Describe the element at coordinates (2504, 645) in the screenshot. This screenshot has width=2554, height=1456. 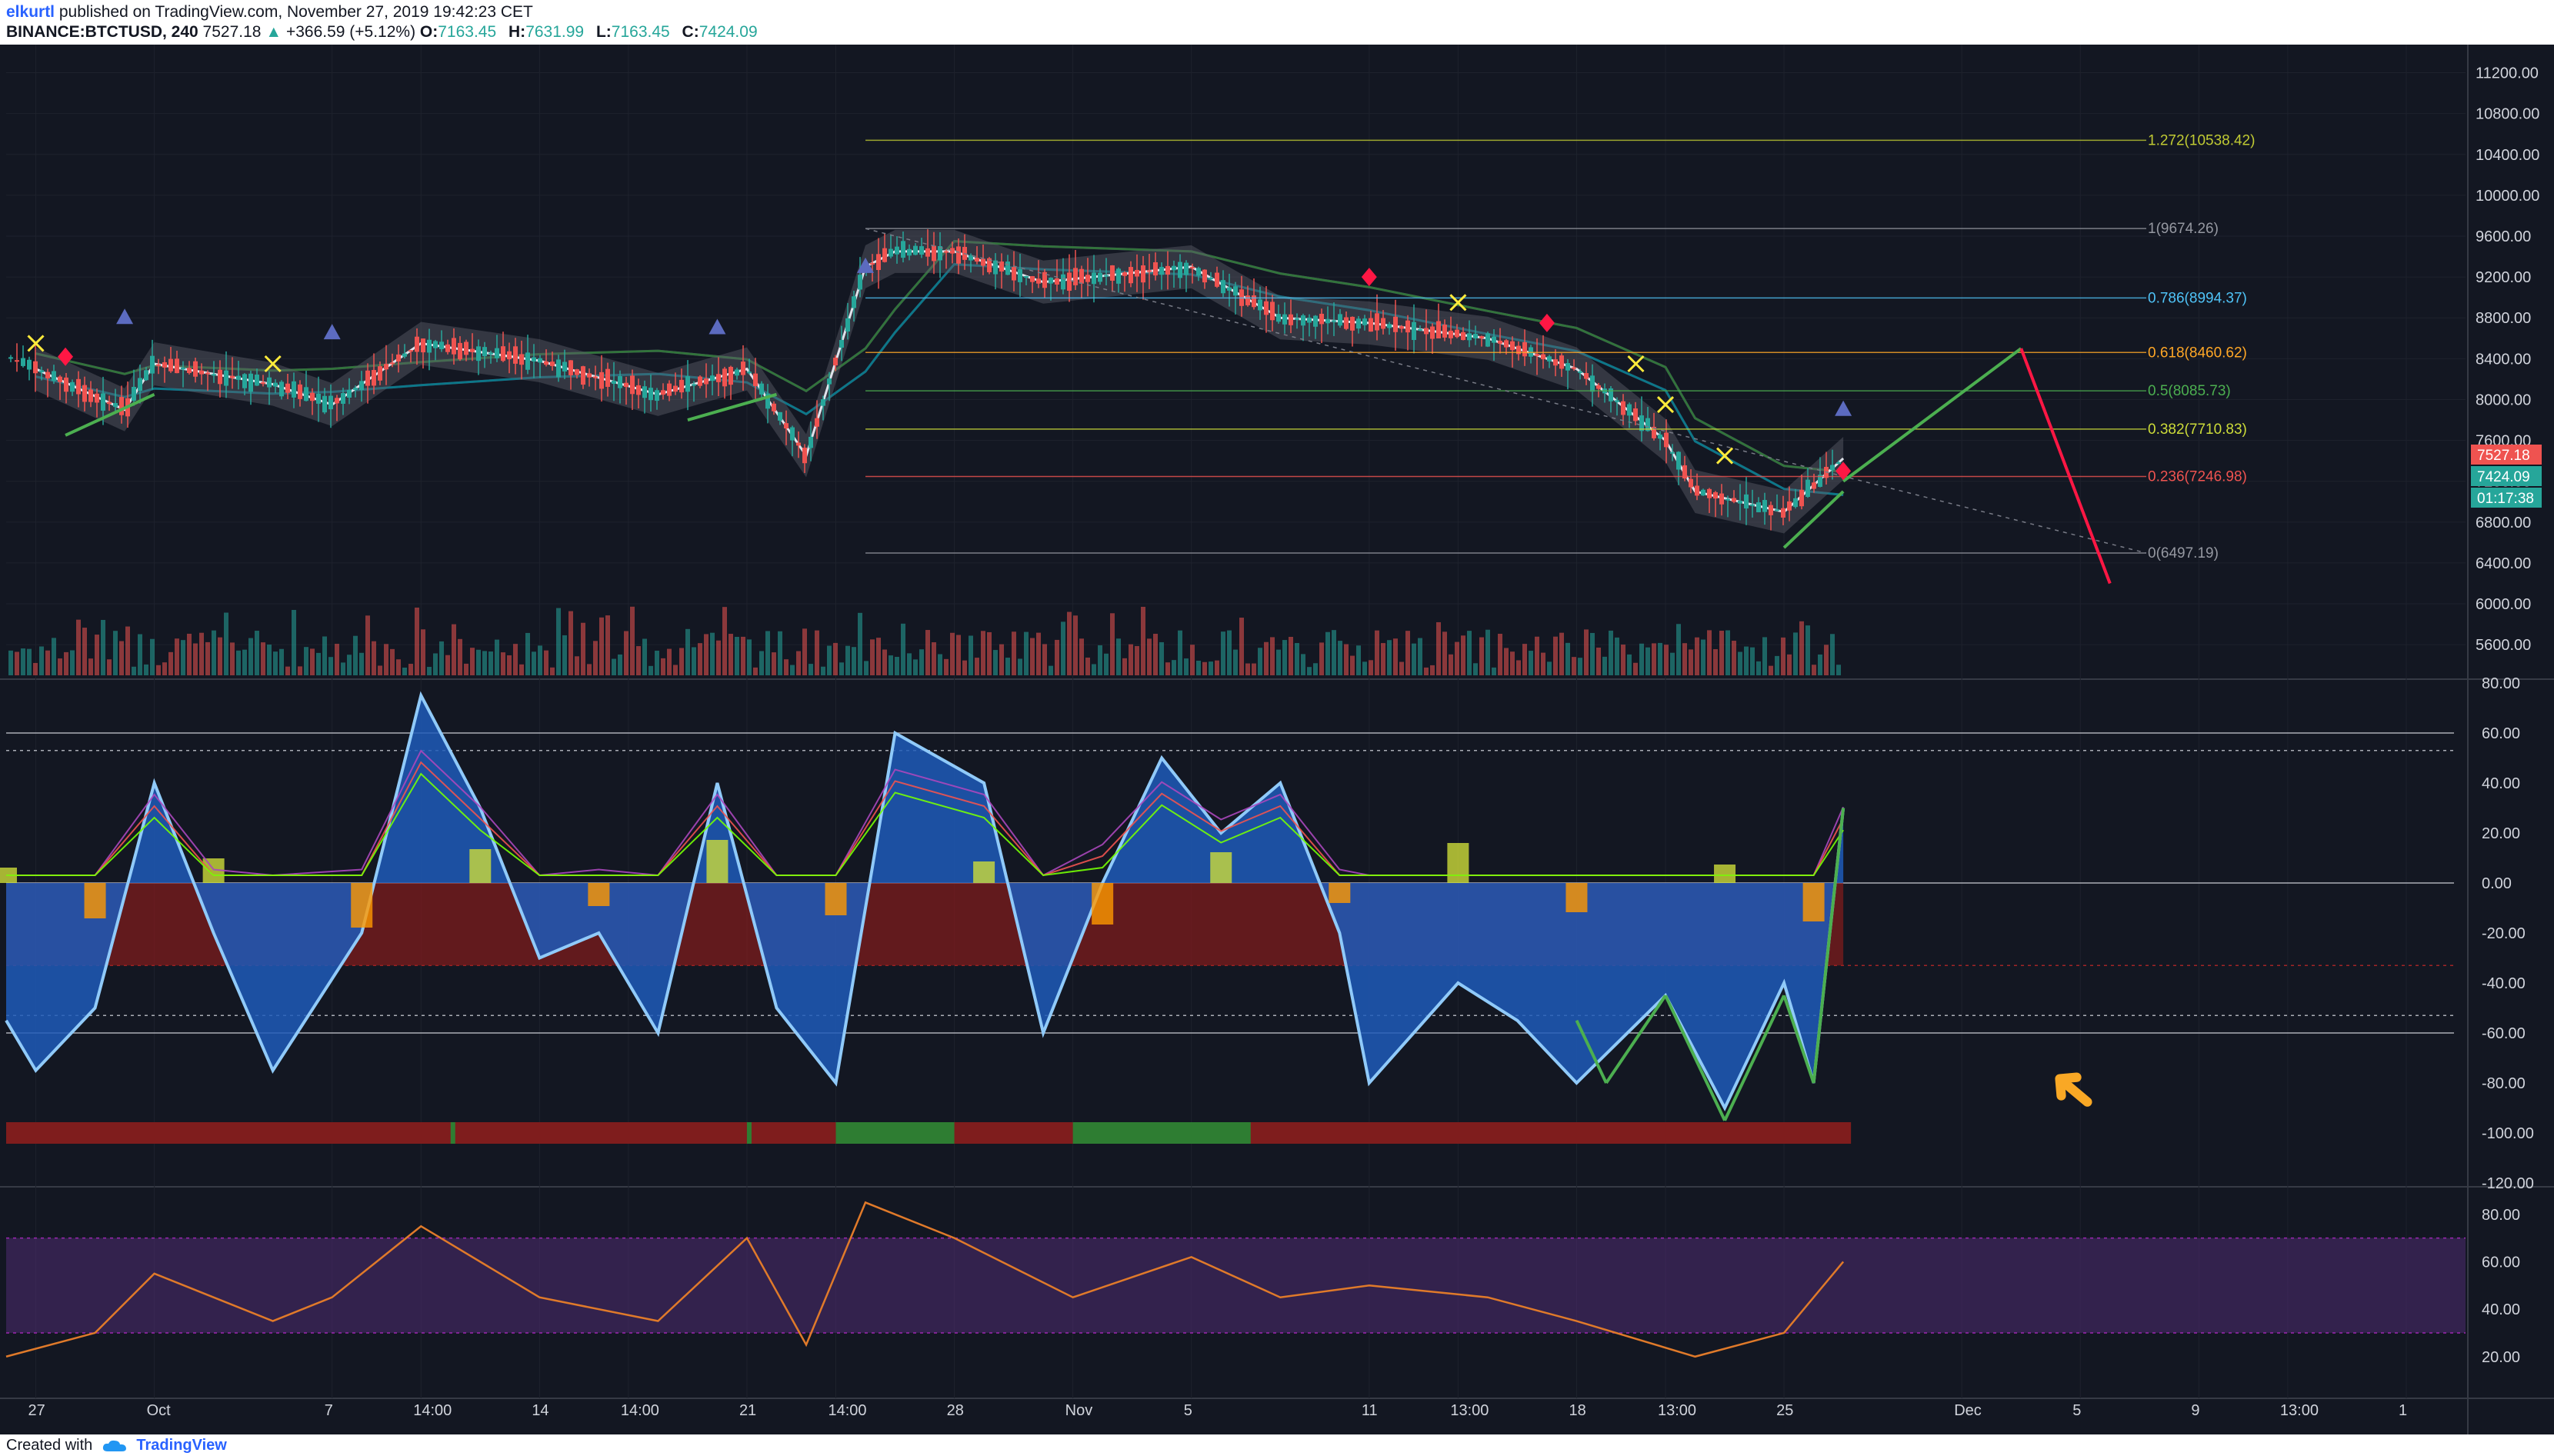
I see `price-tick-label: 5600.00` at that location.